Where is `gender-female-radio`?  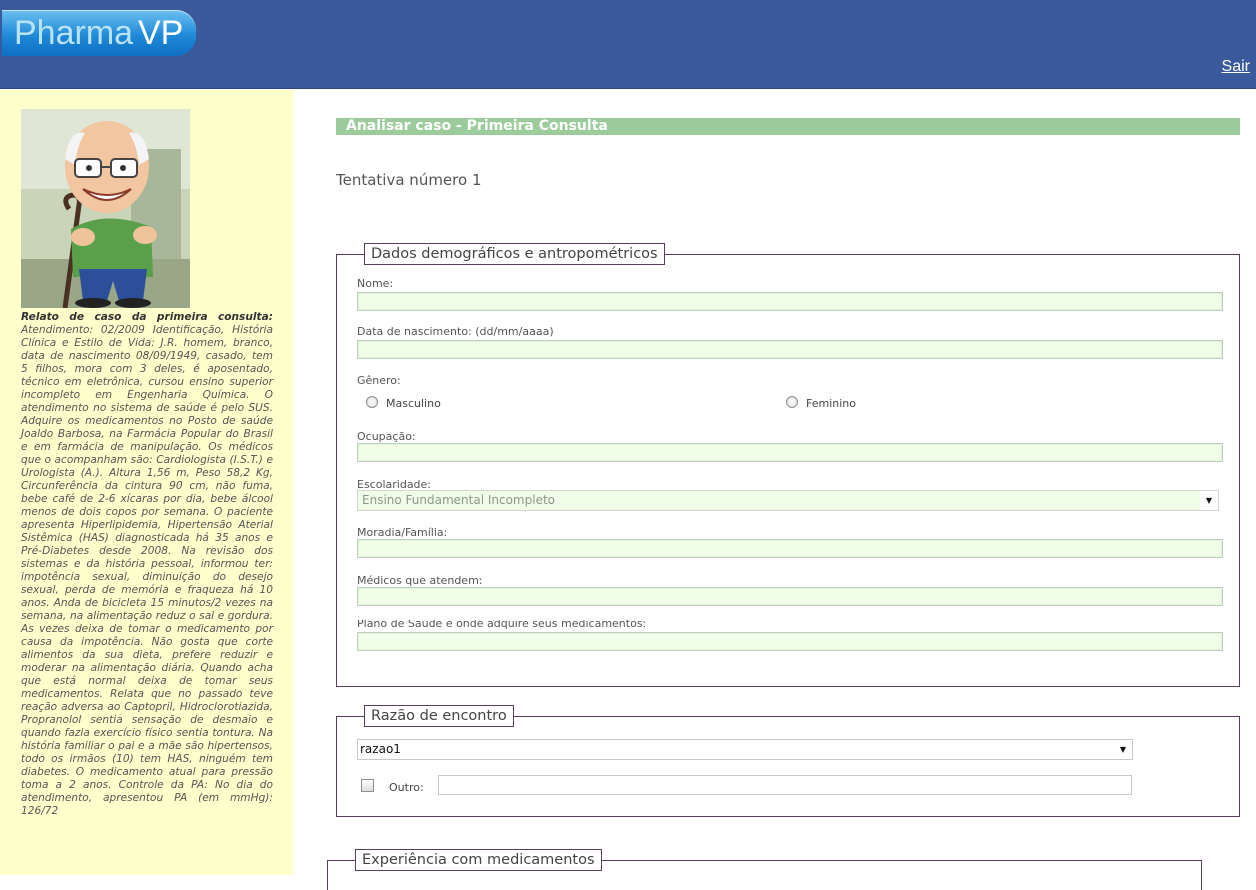 gender-female-radio is located at coordinates (792, 402).